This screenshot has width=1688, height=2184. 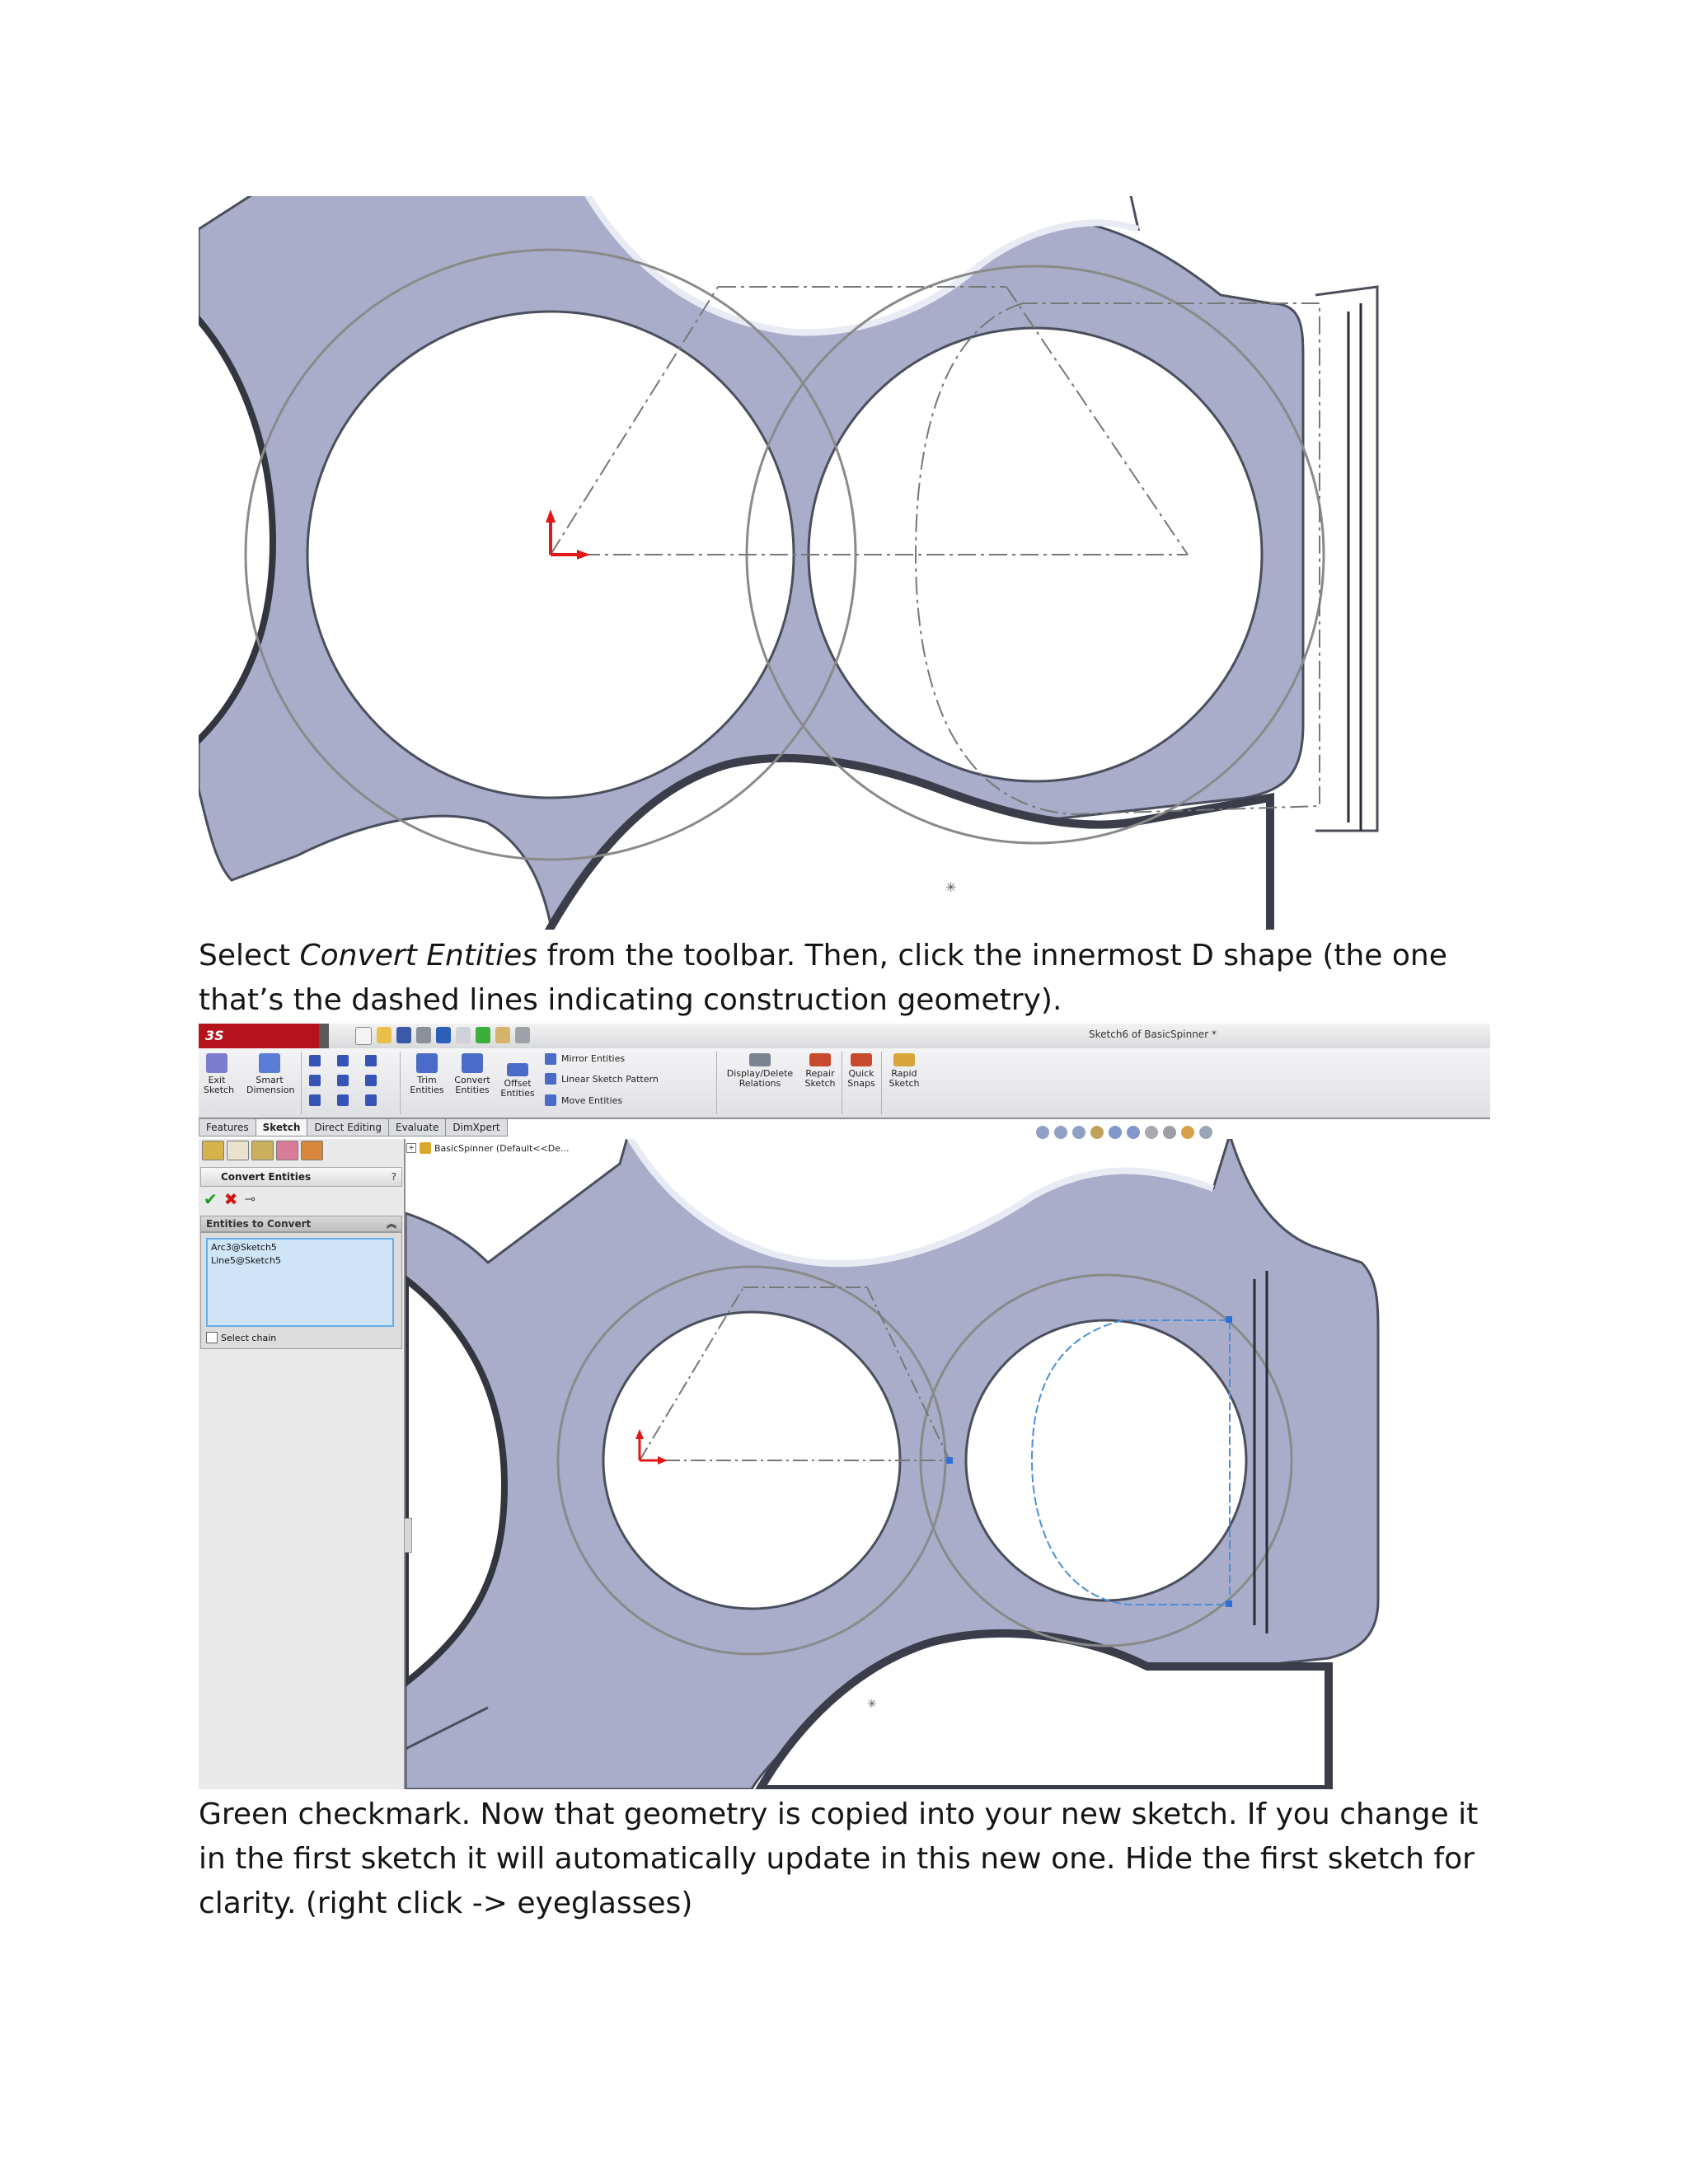 What do you see at coordinates (1078, 1132) in the screenshot?
I see `previous-view-icon` at bounding box center [1078, 1132].